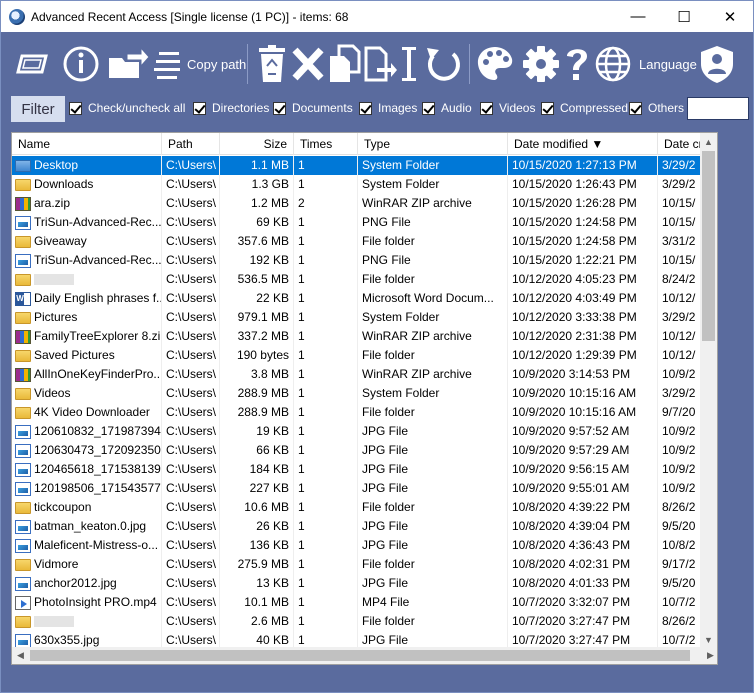 This screenshot has width=754, height=693. I want to click on vertical-scroll-thumb, so click(708, 246).